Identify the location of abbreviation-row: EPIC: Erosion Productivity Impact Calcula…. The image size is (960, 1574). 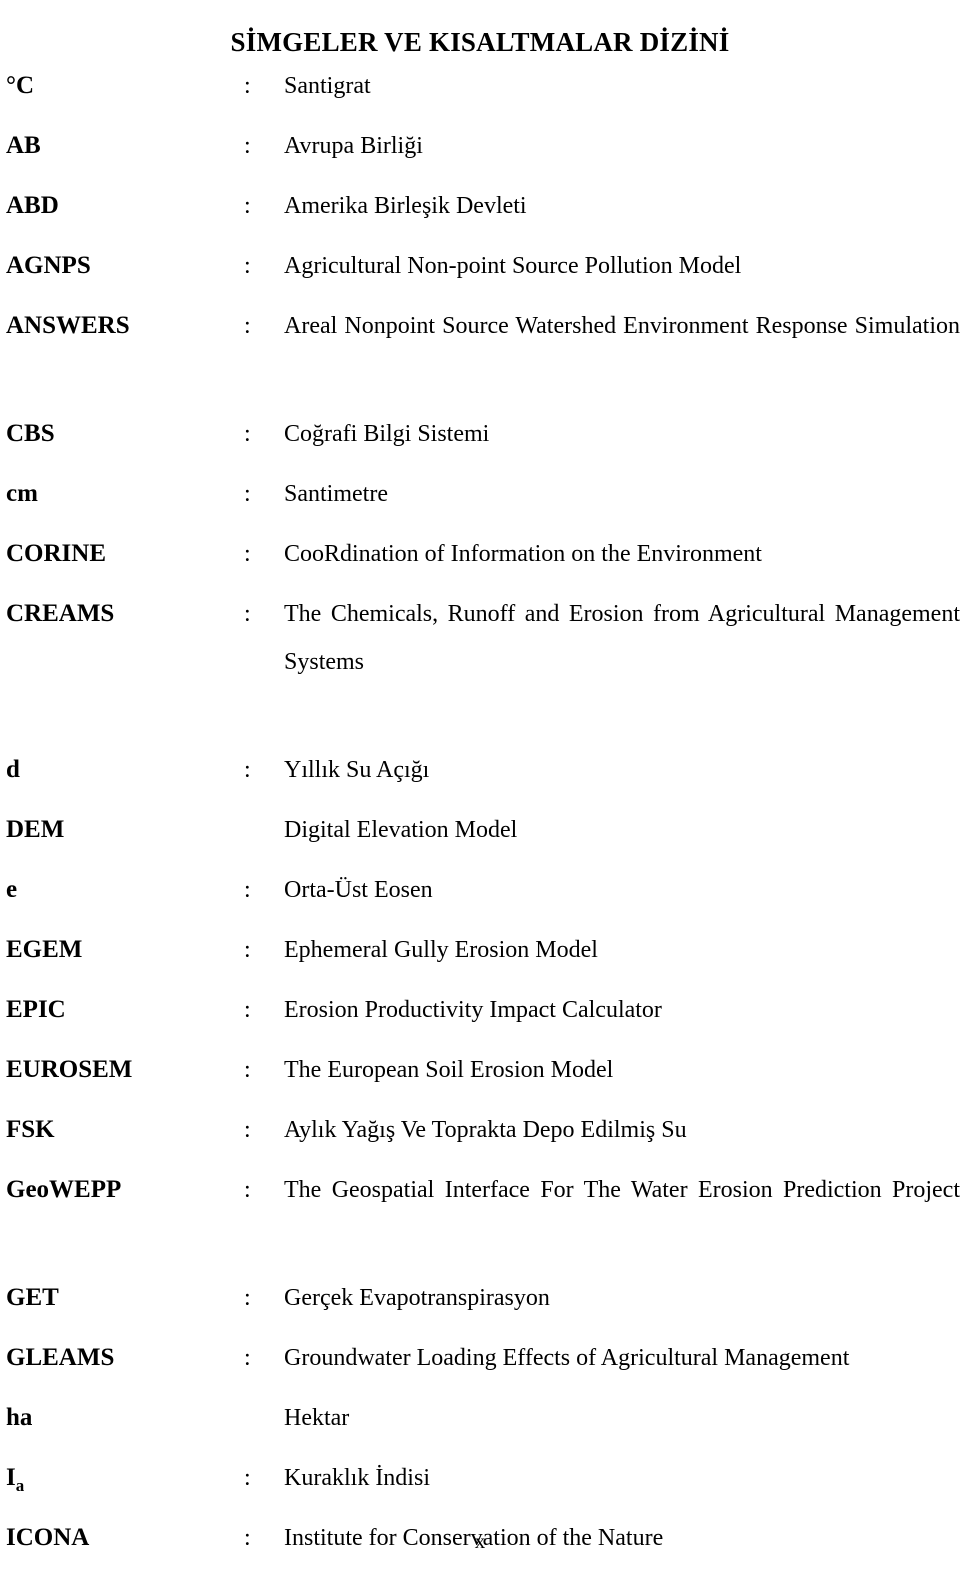
(480, 1010).